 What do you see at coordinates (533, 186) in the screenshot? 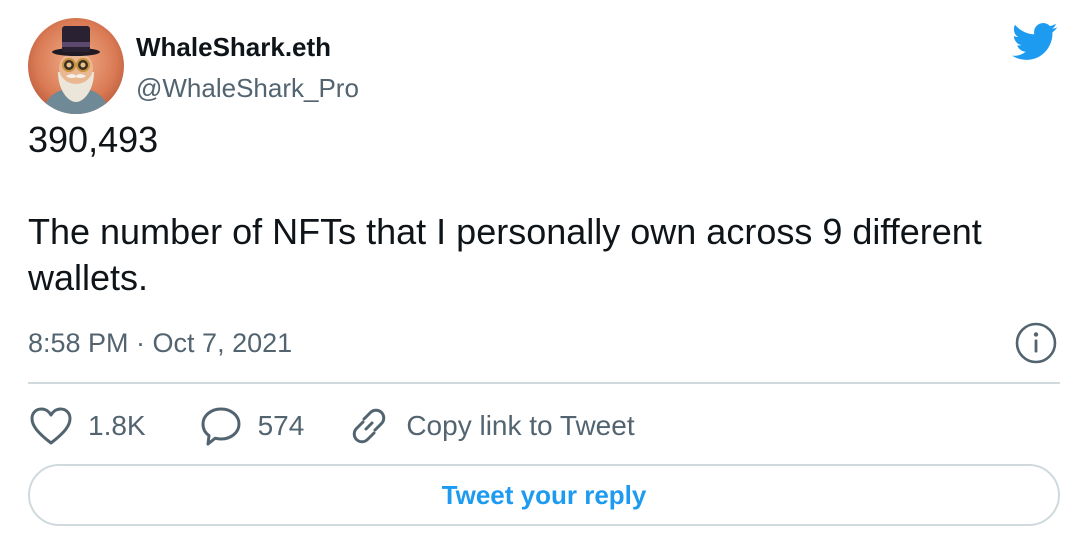
I see `tweet-text-spacer` at bounding box center [533, 186].